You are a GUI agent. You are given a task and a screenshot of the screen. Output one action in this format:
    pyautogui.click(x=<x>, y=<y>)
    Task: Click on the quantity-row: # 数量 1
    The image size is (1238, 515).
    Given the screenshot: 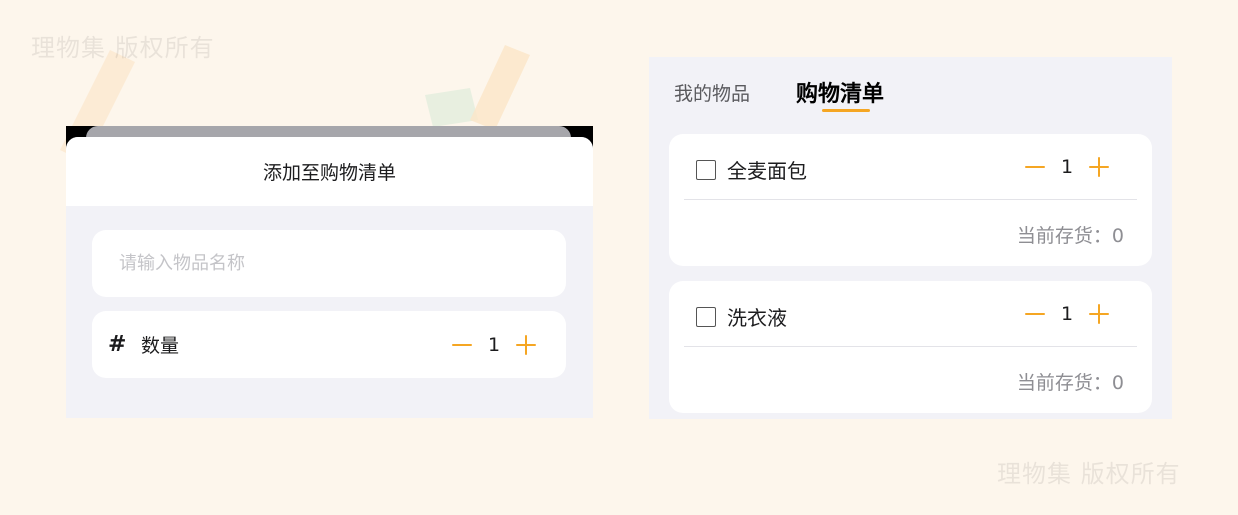 What is the action you would take?
    pyautogui.click(x=329, y=344)
    